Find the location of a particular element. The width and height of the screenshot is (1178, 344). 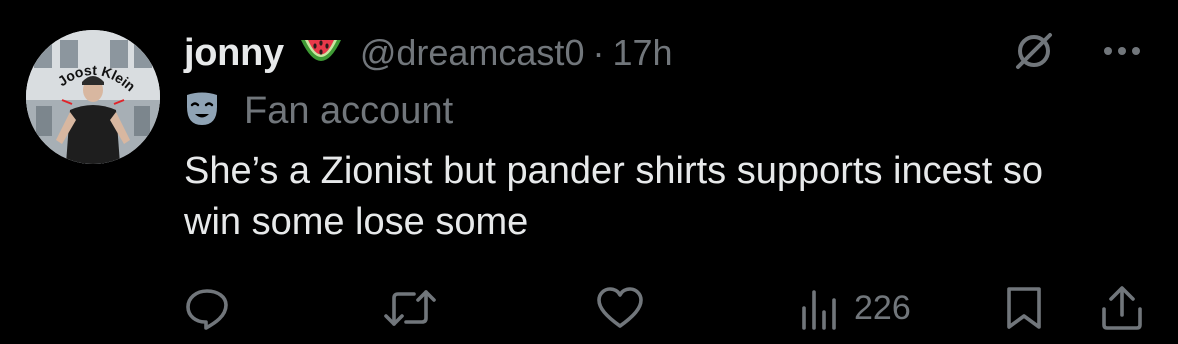

like-button is located at coordinates (620, 308).